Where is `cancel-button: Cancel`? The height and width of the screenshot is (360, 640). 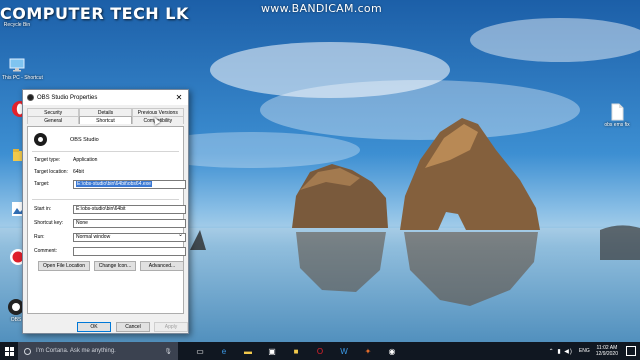 cancel-button: Cancel is located at coordinates (133, 327).